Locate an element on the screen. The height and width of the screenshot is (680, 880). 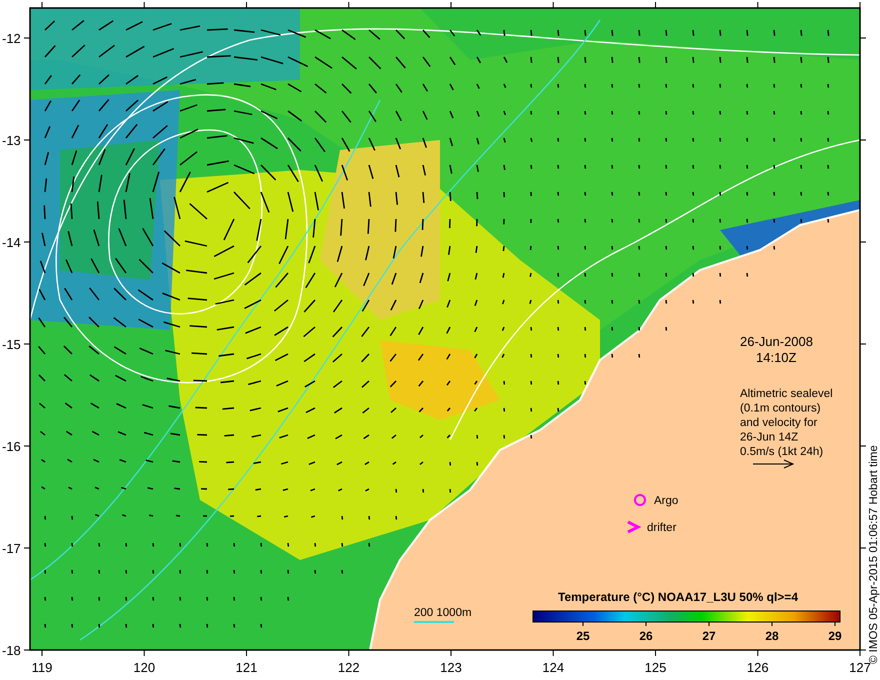
longitude-label: 126 is located at coordinates (757, 667).